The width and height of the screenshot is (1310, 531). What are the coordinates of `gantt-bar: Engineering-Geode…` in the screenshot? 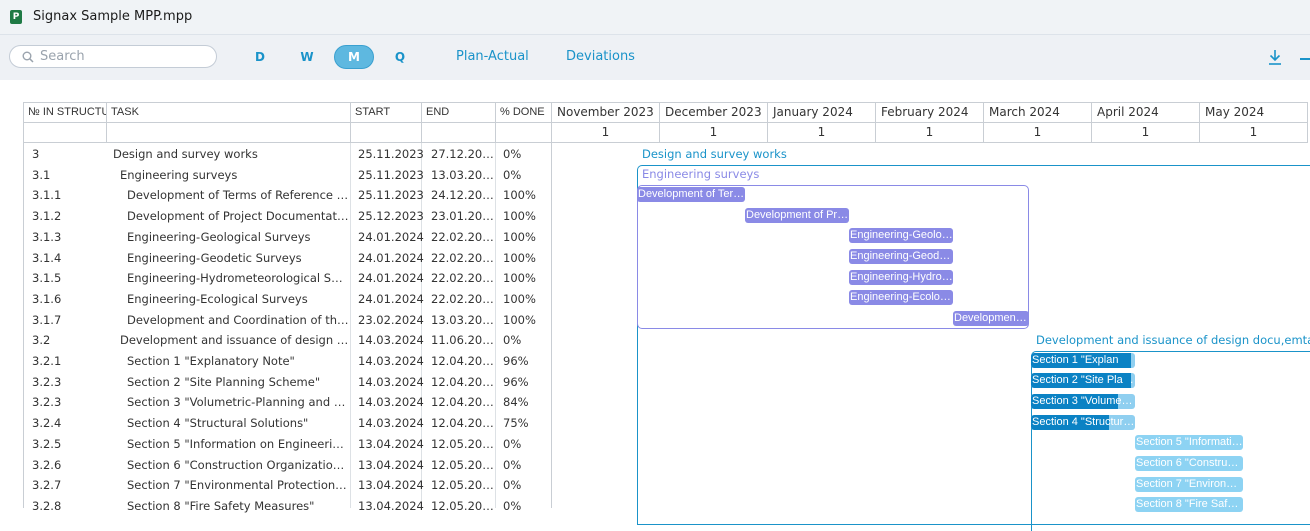 It's located at (901, 256).